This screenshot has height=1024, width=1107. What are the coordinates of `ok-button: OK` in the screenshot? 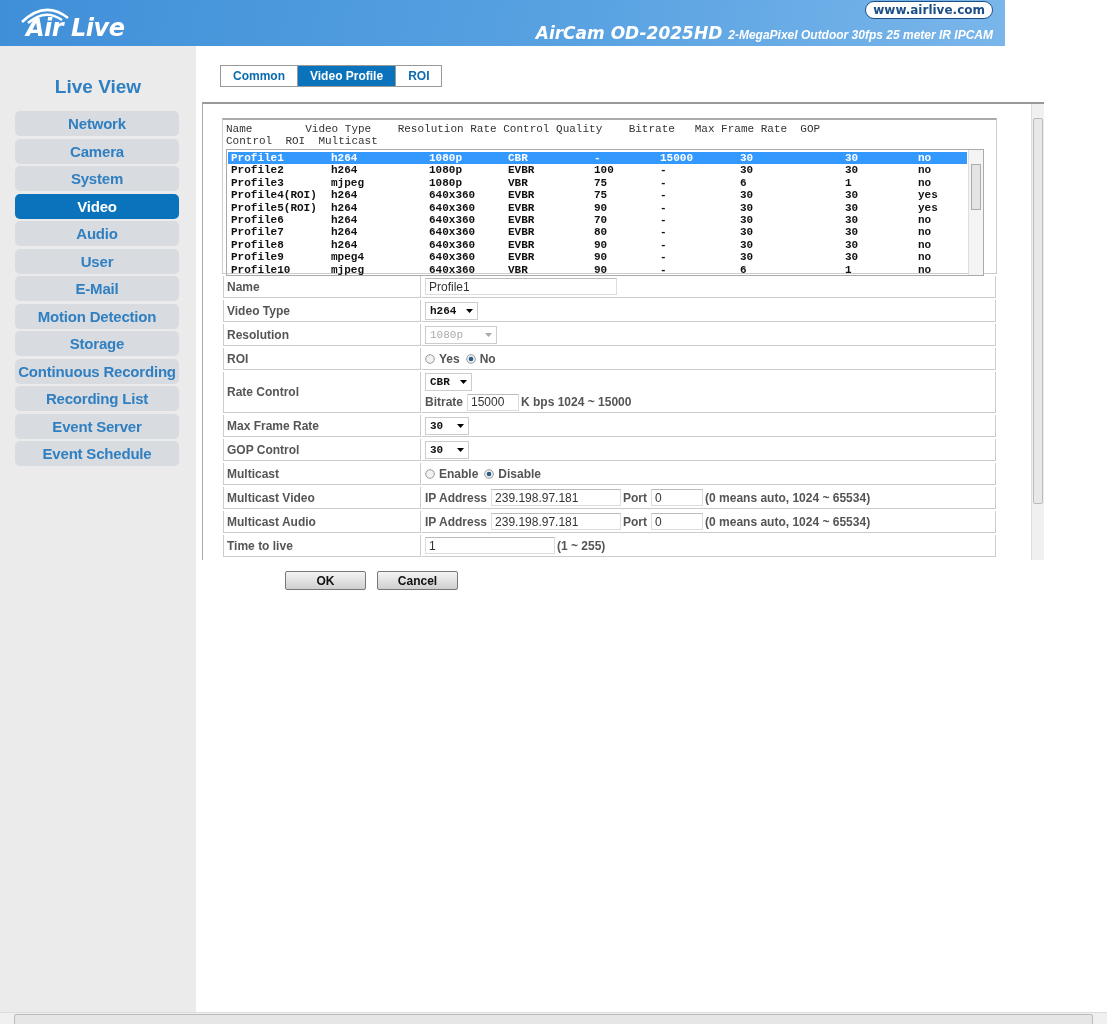 It's located at (325, 580).